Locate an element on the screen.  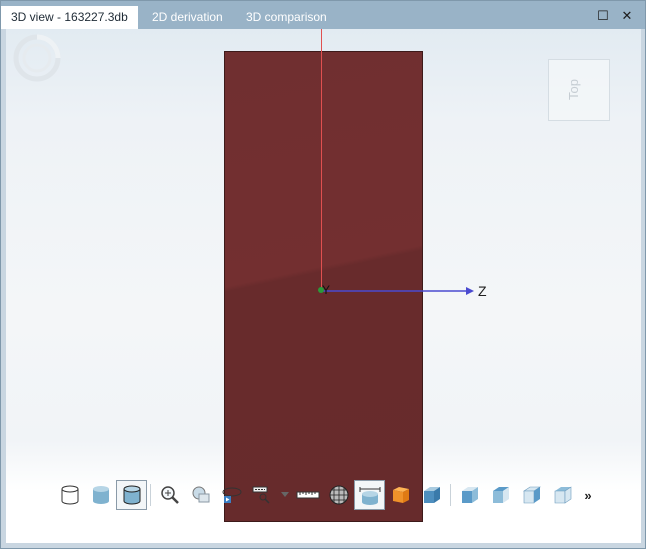
iso-view-4-icon is located at coordinates (562, 495).